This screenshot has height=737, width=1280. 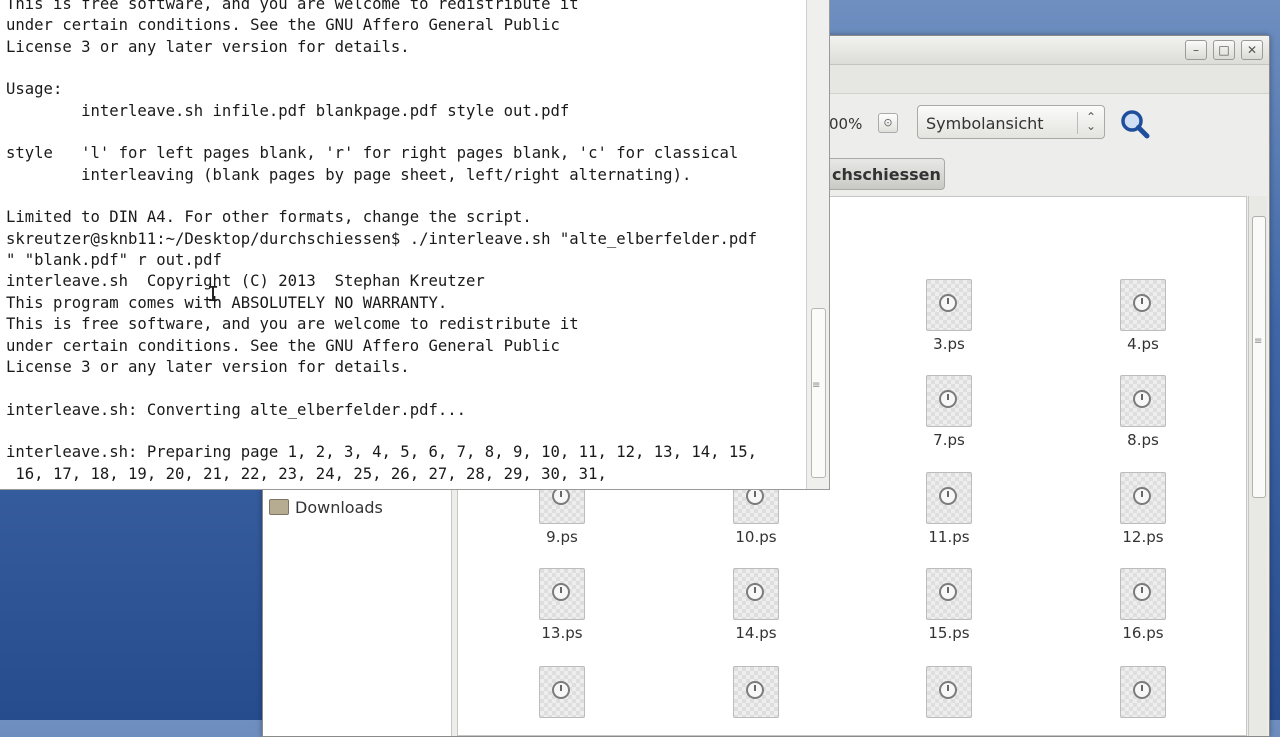 I want to click on zoom-level: 00%, so click(x=846, y=124).